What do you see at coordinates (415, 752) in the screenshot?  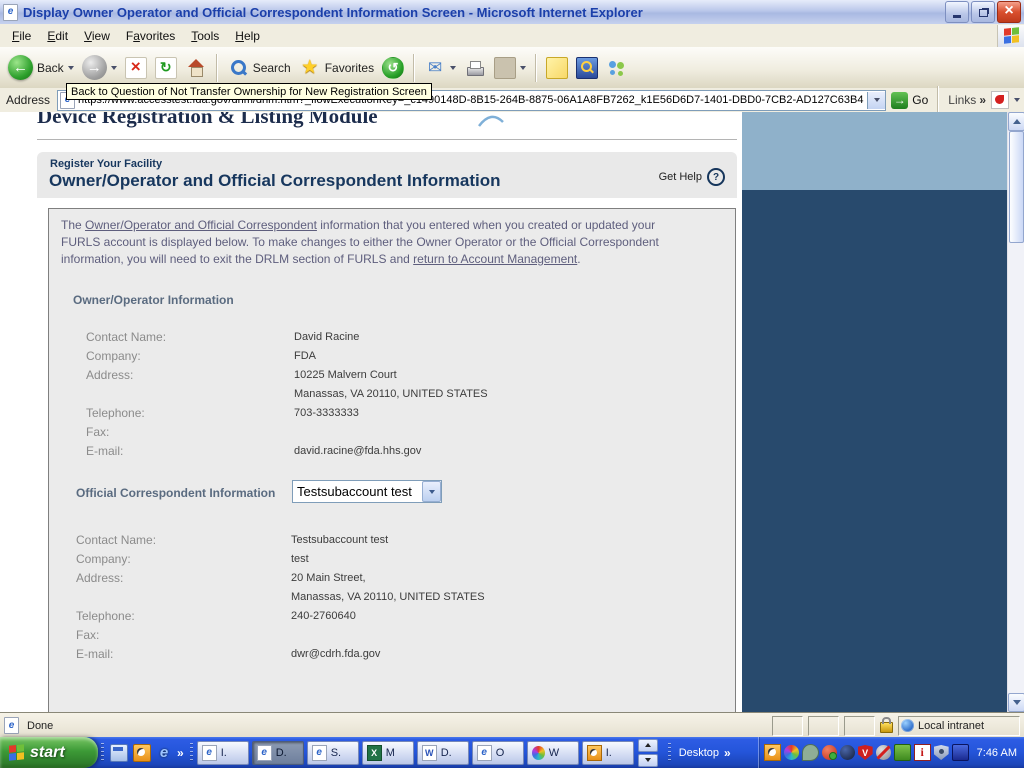 I see `task-buttons: I. D. S. M D. O W I.` at bounding box center [415, 752].